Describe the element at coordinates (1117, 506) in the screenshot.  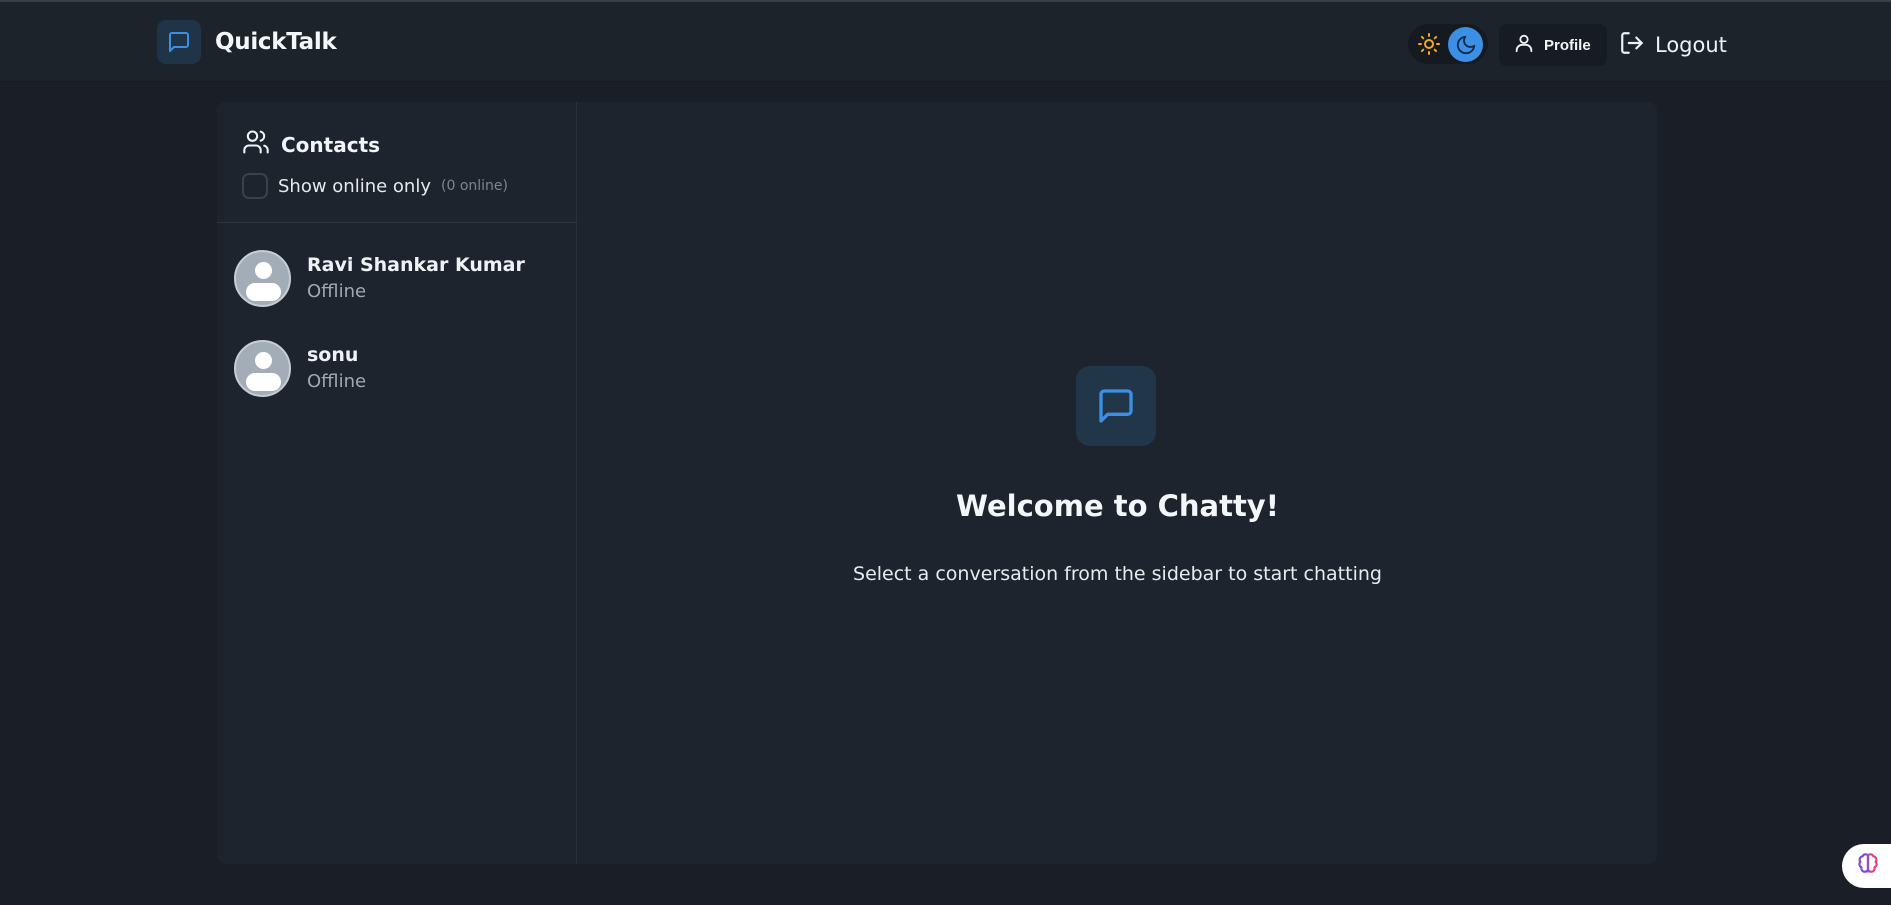
I see `welcome-title: Welcome to Chatty!` at that location.